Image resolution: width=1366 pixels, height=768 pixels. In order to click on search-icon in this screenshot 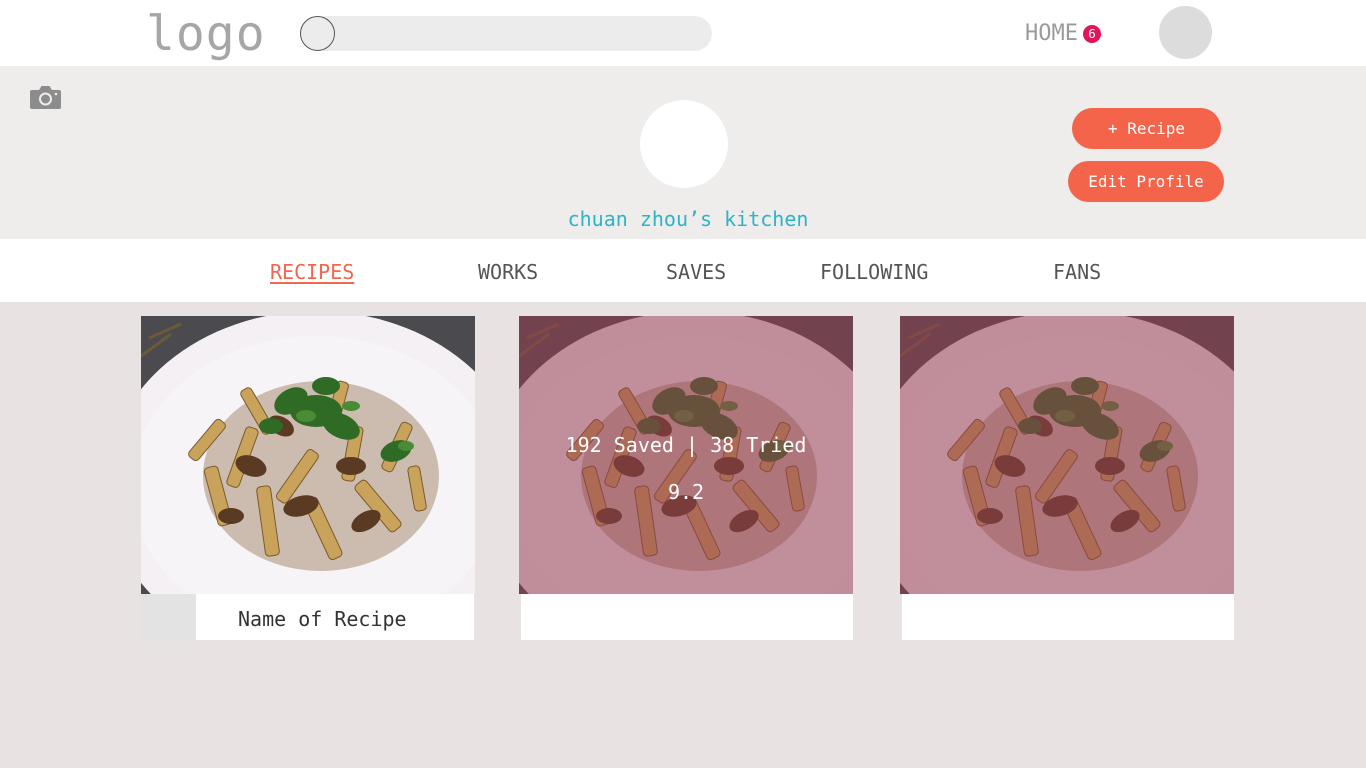, I will do `click(317, 33)`.